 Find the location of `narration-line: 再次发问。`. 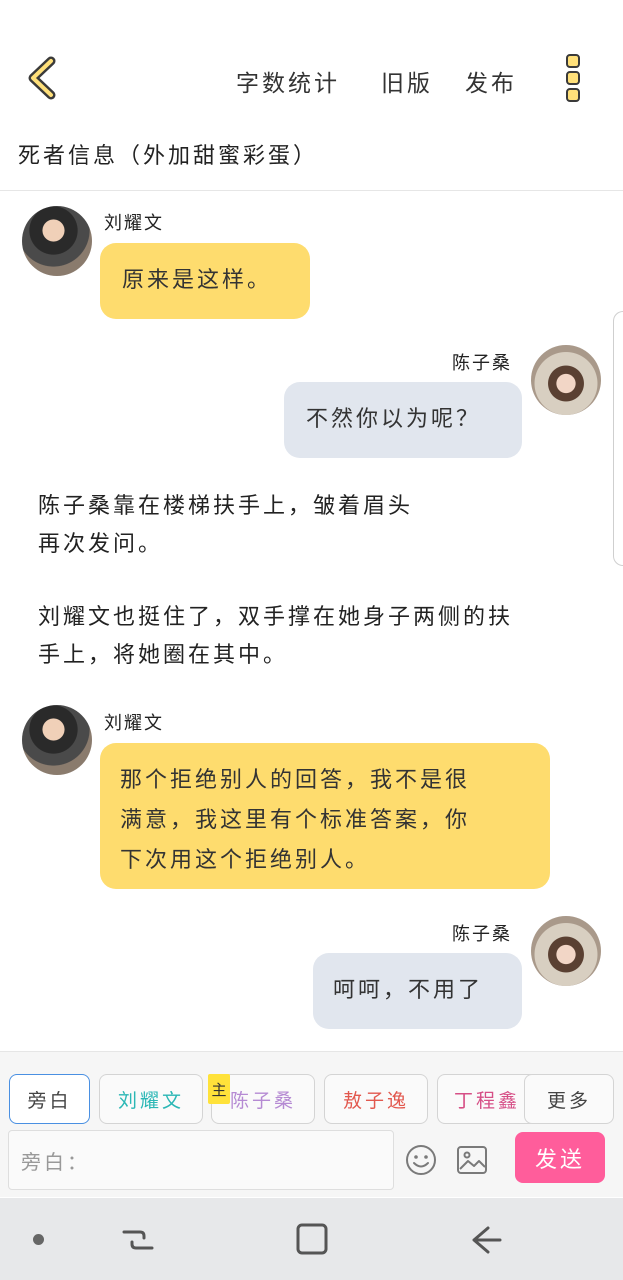

narration-line: 再次发问。 is located at coordinates (101, 544).